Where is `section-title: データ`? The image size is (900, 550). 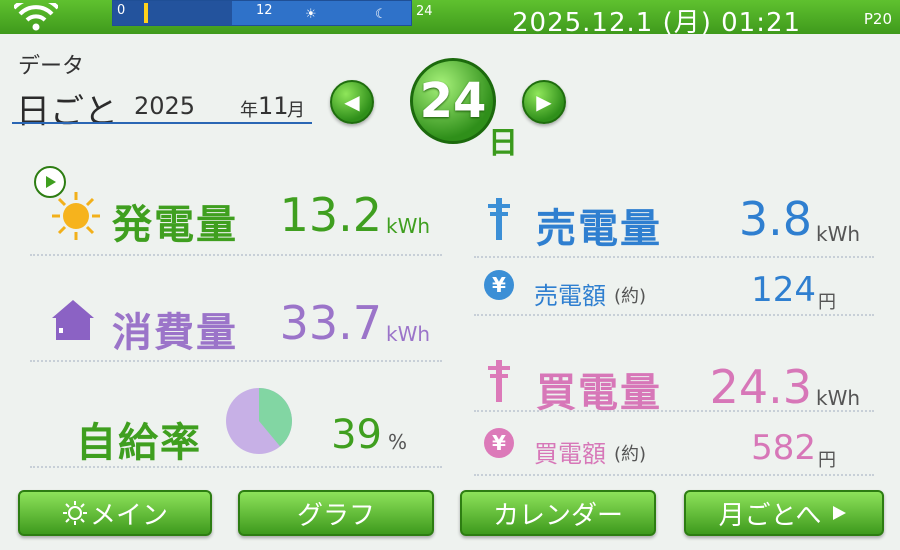
section-title: データ is located at coordinates (51, 66).